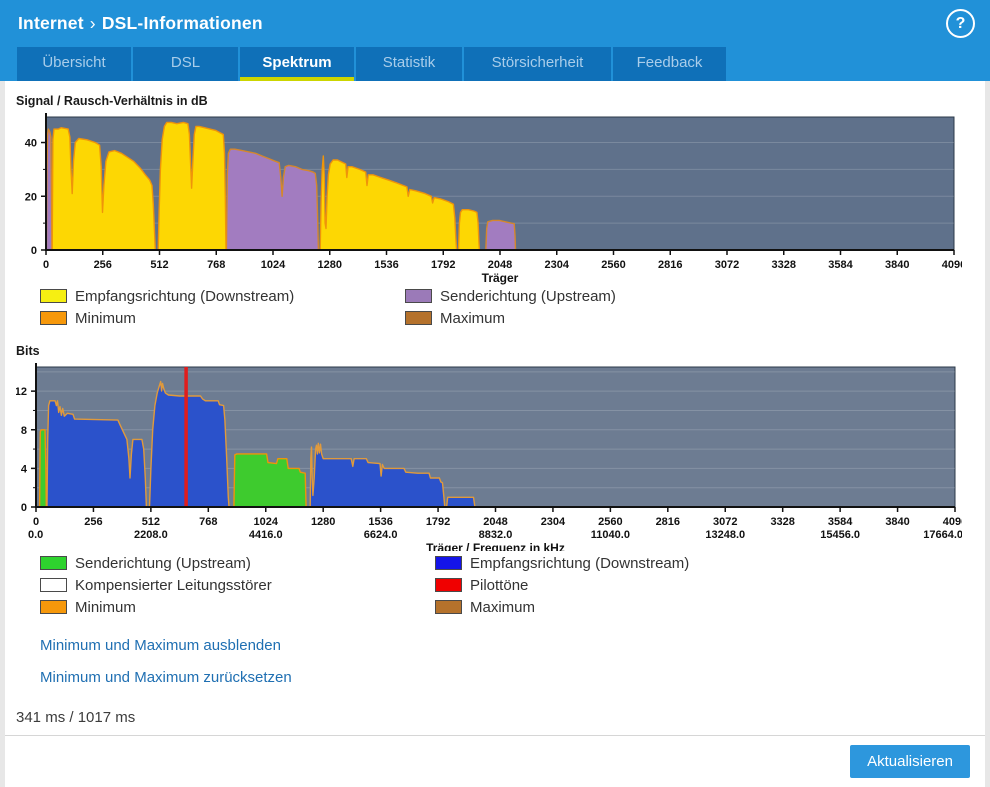 This screenshot has width=990, height=787. I want to click on breadcrumb-section: Internet, so click(51, 23).